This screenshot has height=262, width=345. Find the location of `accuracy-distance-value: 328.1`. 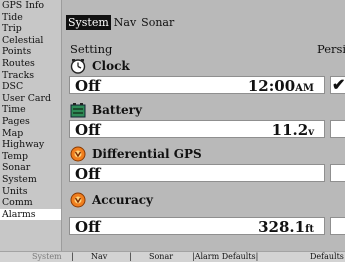

accuracy-distance-value: 328.1 is located at coordinates (282, 227).